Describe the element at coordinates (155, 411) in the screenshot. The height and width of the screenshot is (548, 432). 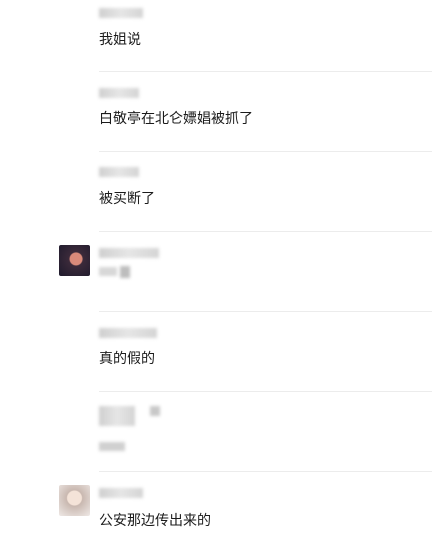
I see `commenter-badge-redacted` at that location.